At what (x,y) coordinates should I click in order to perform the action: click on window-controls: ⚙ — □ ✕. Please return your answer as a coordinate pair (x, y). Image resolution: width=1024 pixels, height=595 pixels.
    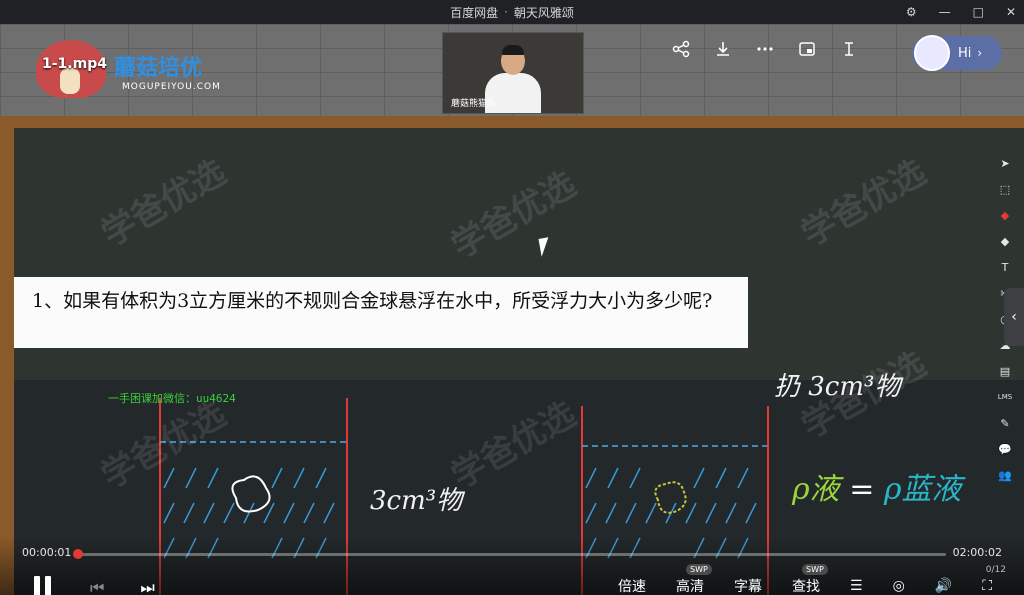
    Looking at the image, I should click on (961, 12).